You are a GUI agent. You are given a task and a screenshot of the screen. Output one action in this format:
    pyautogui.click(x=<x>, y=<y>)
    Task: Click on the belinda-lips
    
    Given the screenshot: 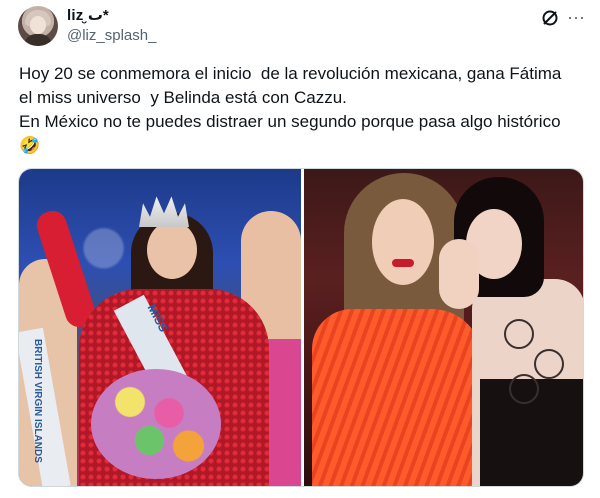 What is the action you would take?
    pyautogui.click(x=403, y=263)
    